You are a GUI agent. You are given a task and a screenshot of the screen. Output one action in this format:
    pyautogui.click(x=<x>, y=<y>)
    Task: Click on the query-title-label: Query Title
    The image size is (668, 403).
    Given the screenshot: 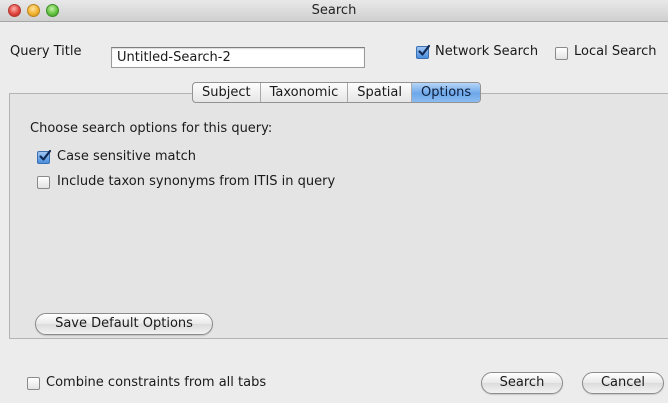 What is the action you would take?
    pyautogui.click(x=46, y=51)
    